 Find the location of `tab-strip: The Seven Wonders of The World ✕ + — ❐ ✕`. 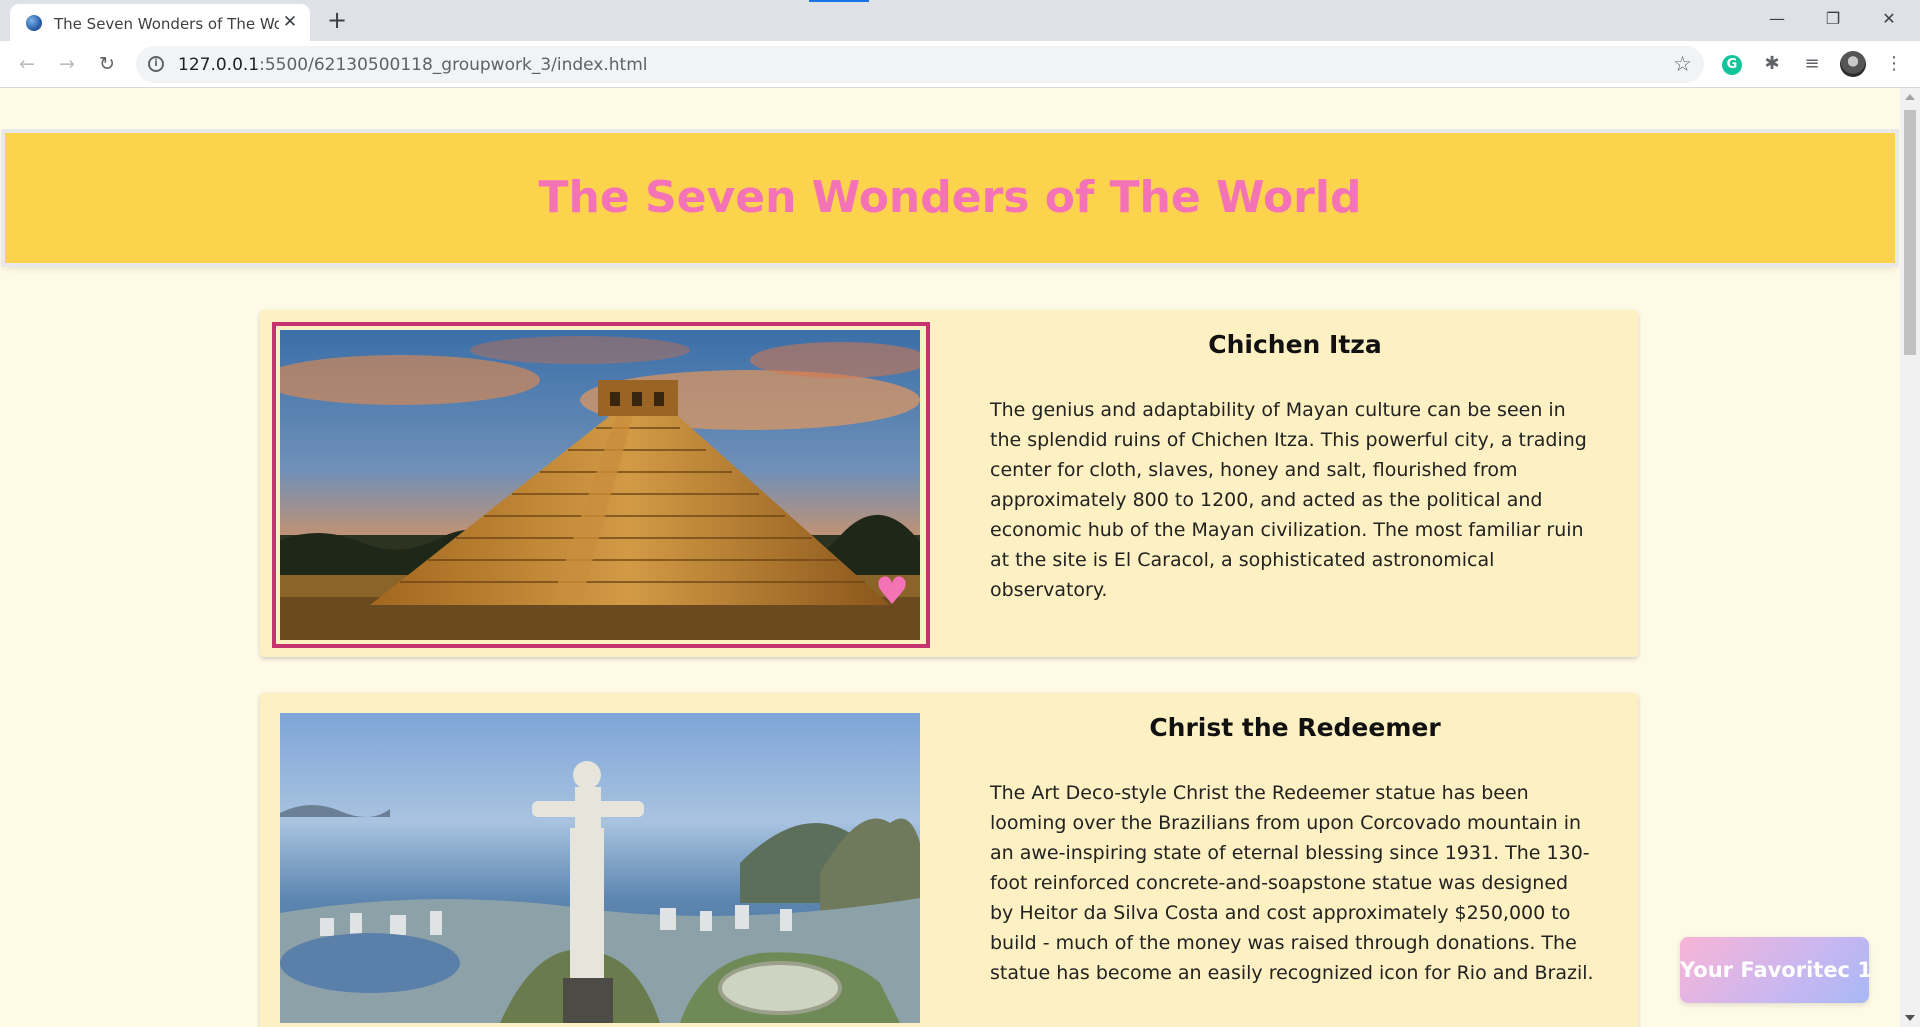

tab-strip: The Seven Wonders of The World ✕ + — ❐ ✕ is located at coordinates (960, 20).